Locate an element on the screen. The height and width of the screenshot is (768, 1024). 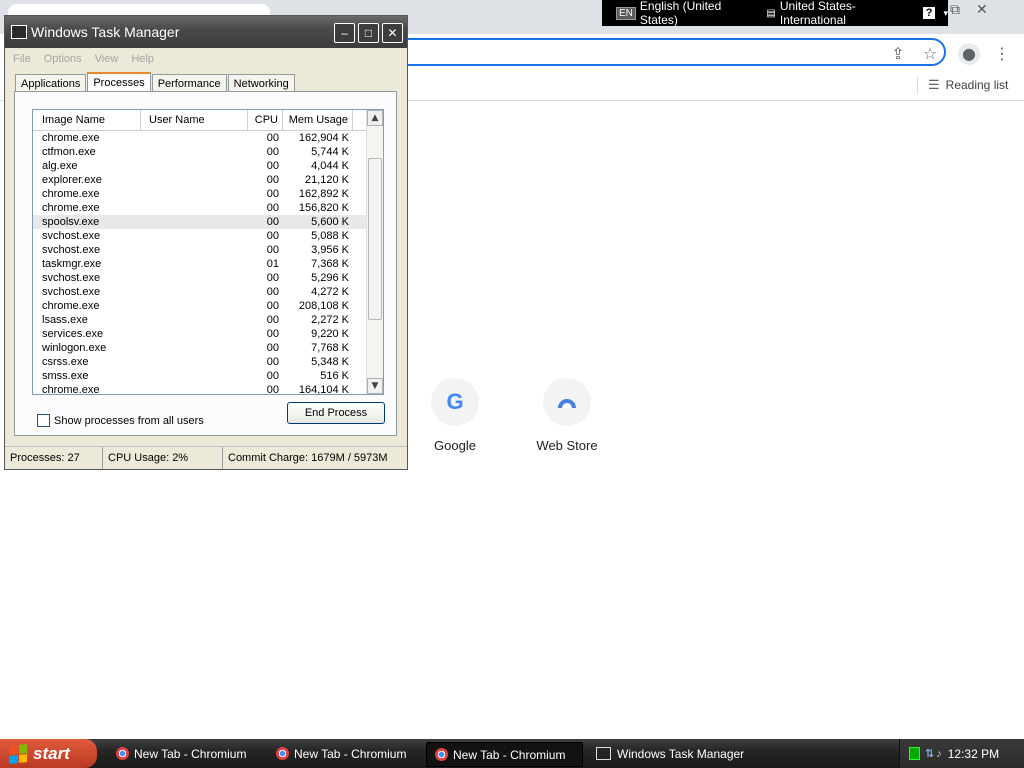
process-cpu: 01 is located at coordinates (272, 264).